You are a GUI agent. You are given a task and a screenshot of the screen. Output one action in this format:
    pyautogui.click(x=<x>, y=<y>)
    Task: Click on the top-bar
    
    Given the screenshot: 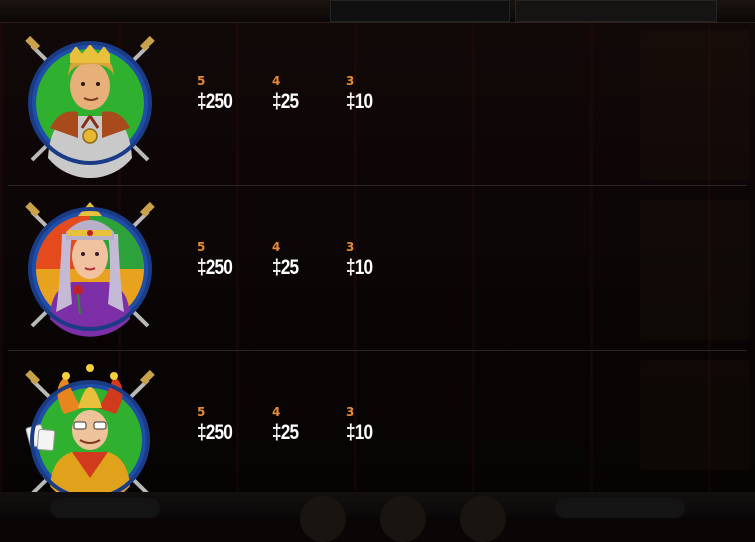 What is the action you would take?
    pyautogui.click(x=377, y=11)
    